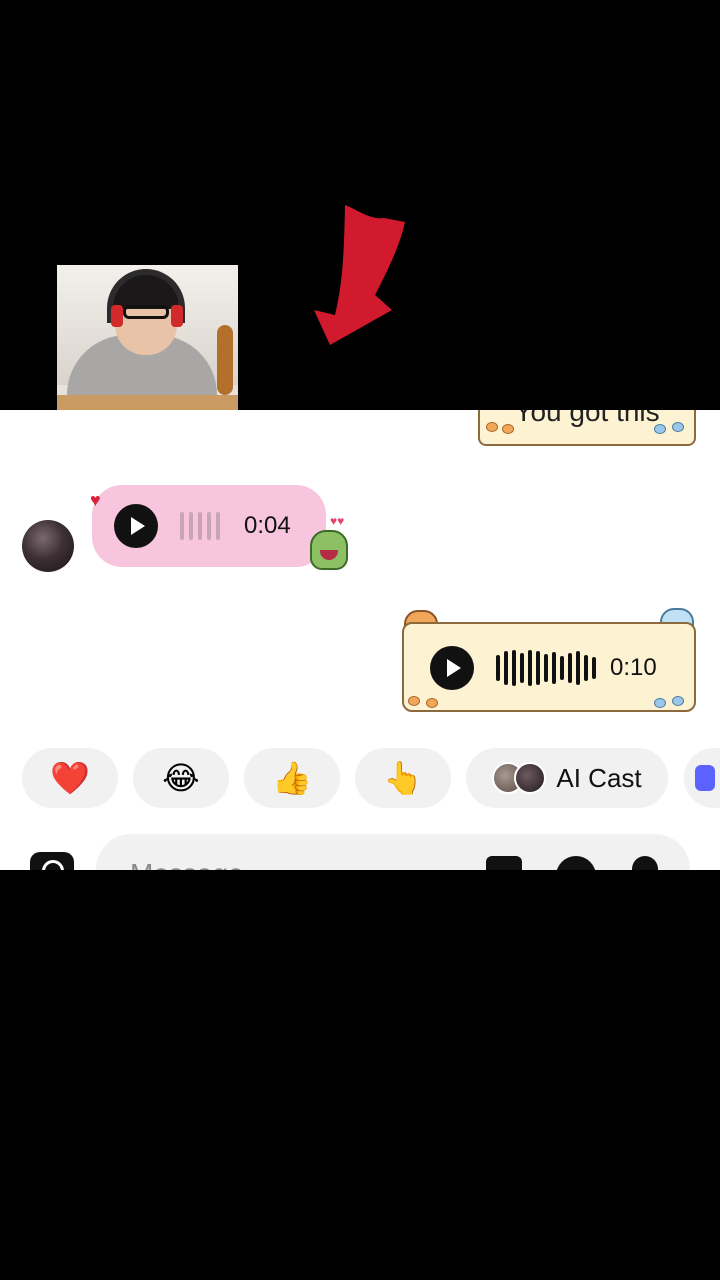 Image resolution: width=720 pixels, height=1280 pixels. What do you see at coordinates (530, 778) in the screenshot?
I see `avatar` at bounding box center [530, 778].